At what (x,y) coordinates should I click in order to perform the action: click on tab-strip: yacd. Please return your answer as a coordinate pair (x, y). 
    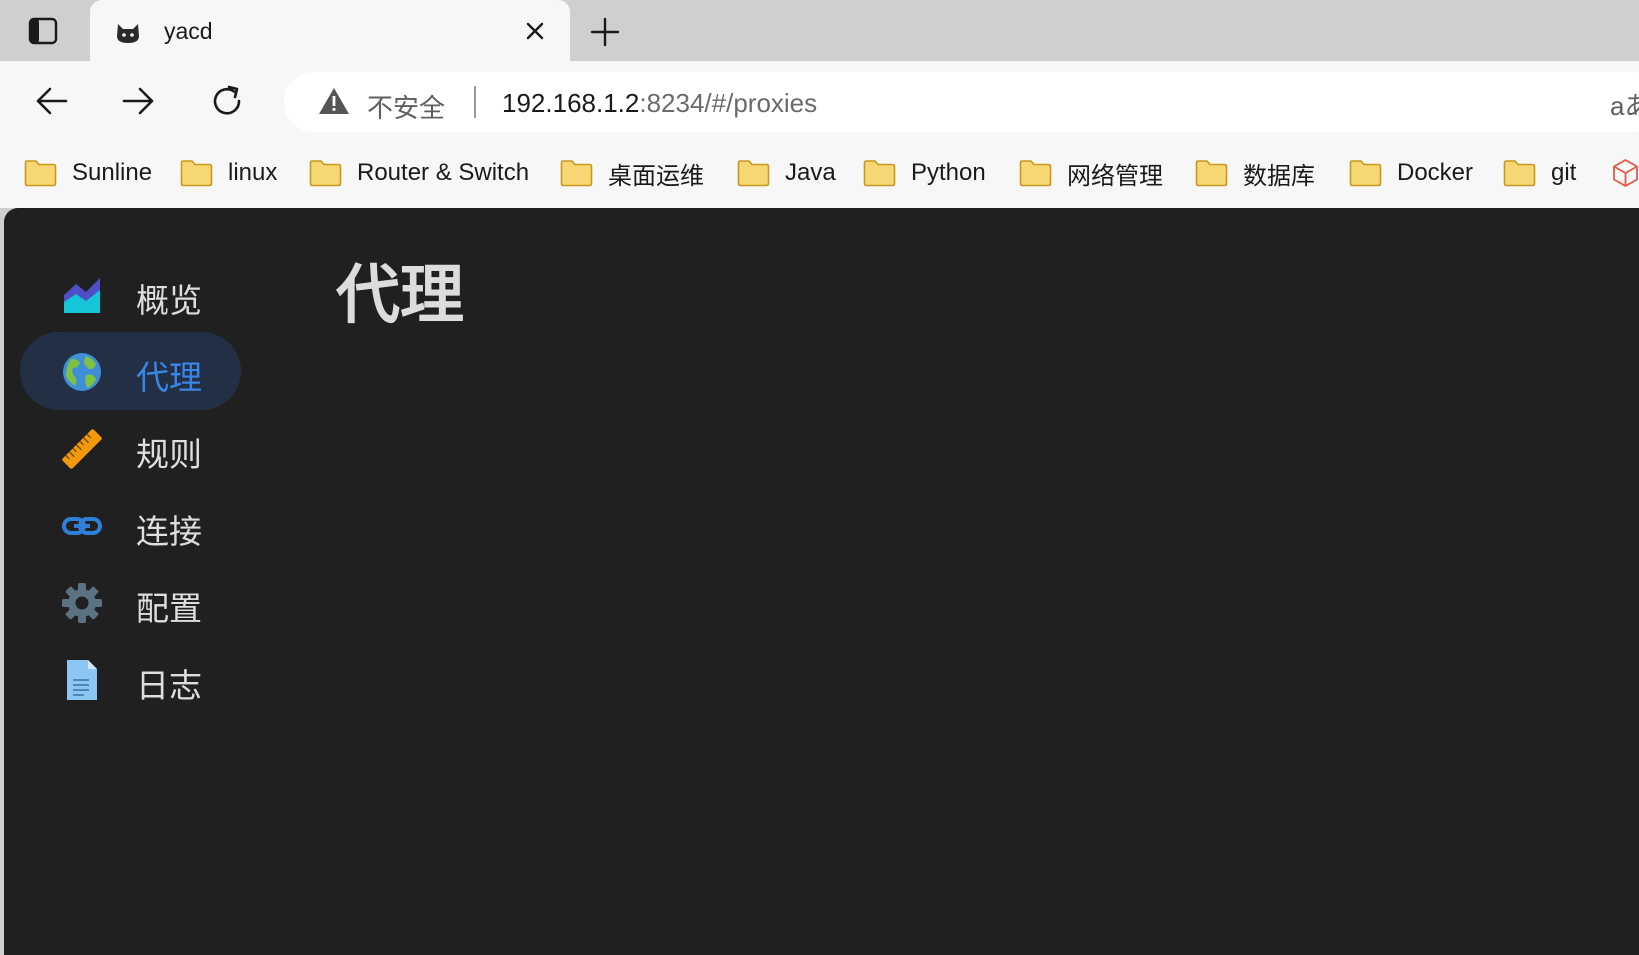
    Looking at the image, I should click on (819, 30).